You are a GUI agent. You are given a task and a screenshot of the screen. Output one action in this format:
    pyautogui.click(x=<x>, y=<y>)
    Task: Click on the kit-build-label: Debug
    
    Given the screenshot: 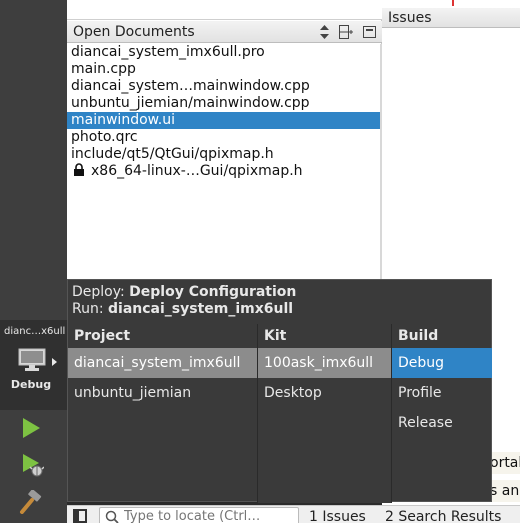 What is the action you would take?
    pyautogui.click(x=31, y=384)
    